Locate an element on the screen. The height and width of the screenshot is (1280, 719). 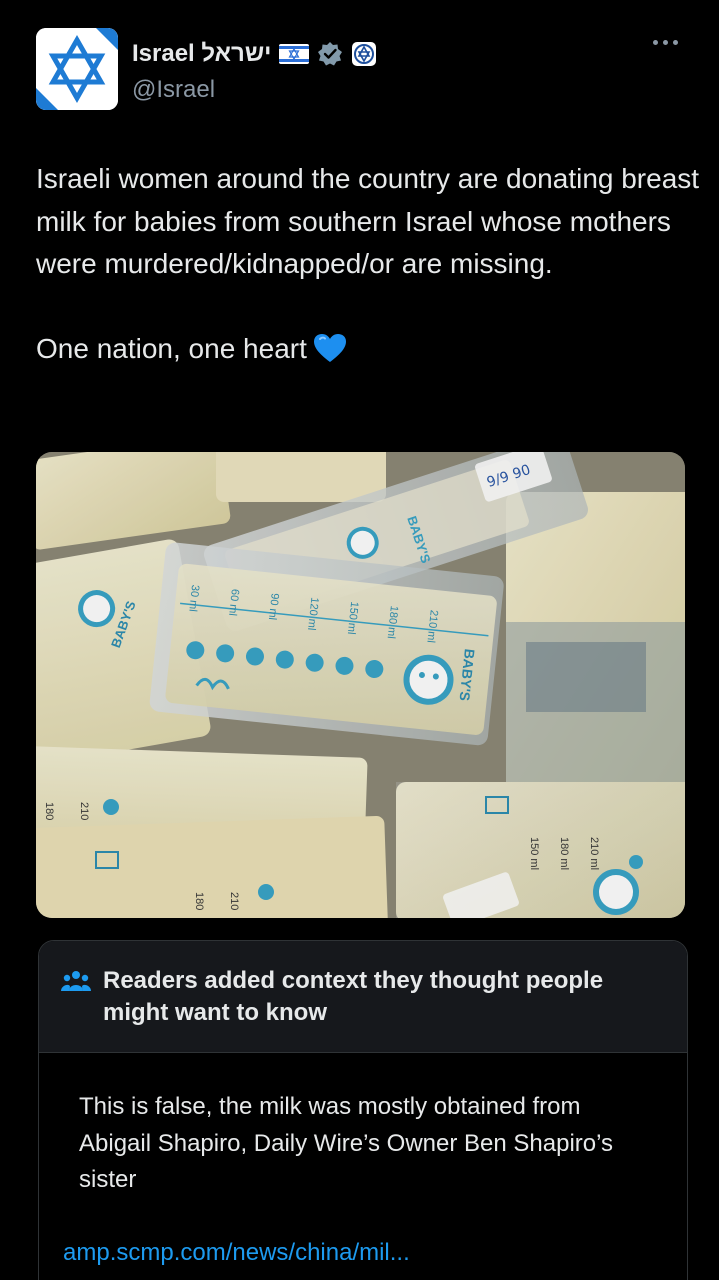
tweet-text-line-2: One nation, one heart is located at coordinates (171, 348).